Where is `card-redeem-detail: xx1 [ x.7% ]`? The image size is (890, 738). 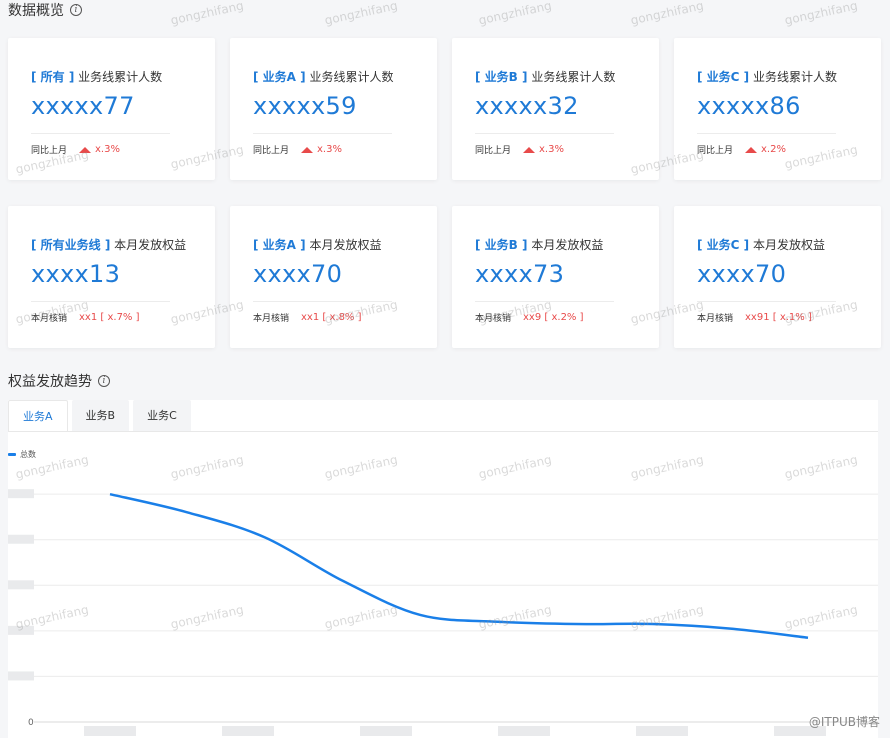
card-redeem-detail: xx1 [ x.7% ] is located at coordinates (109, 317).